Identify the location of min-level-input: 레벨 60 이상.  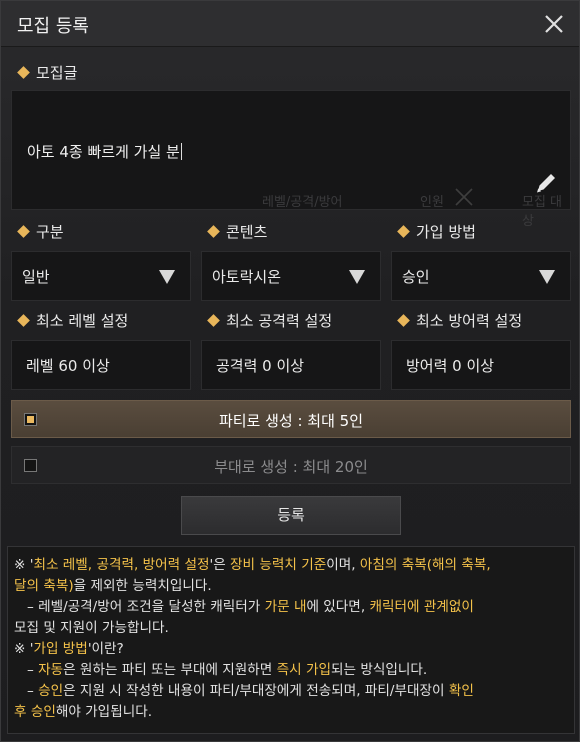
(101, 365).